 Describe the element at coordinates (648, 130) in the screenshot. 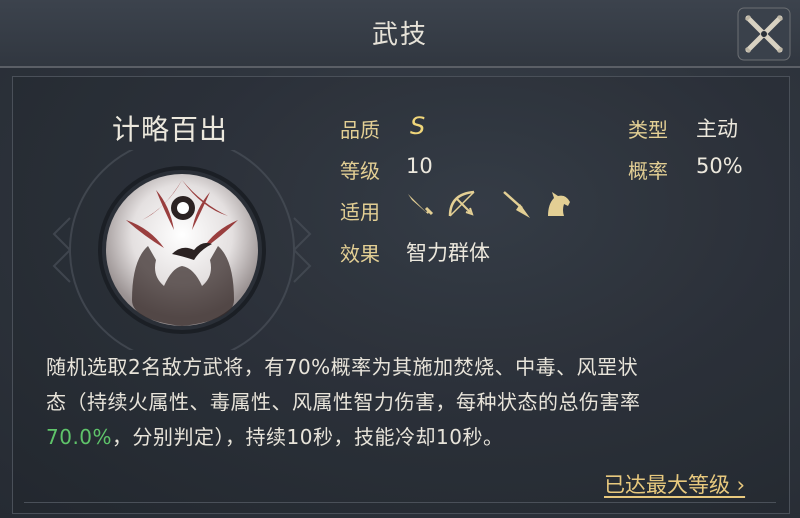

I see `type-label: 类型` at that location.